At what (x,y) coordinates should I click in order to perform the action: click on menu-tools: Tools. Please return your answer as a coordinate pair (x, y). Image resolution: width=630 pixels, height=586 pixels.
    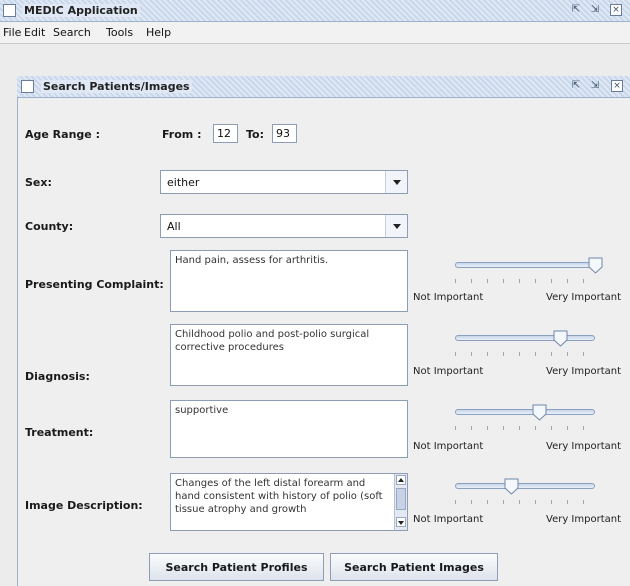
    Looking at the image, I should click on (119, 32).